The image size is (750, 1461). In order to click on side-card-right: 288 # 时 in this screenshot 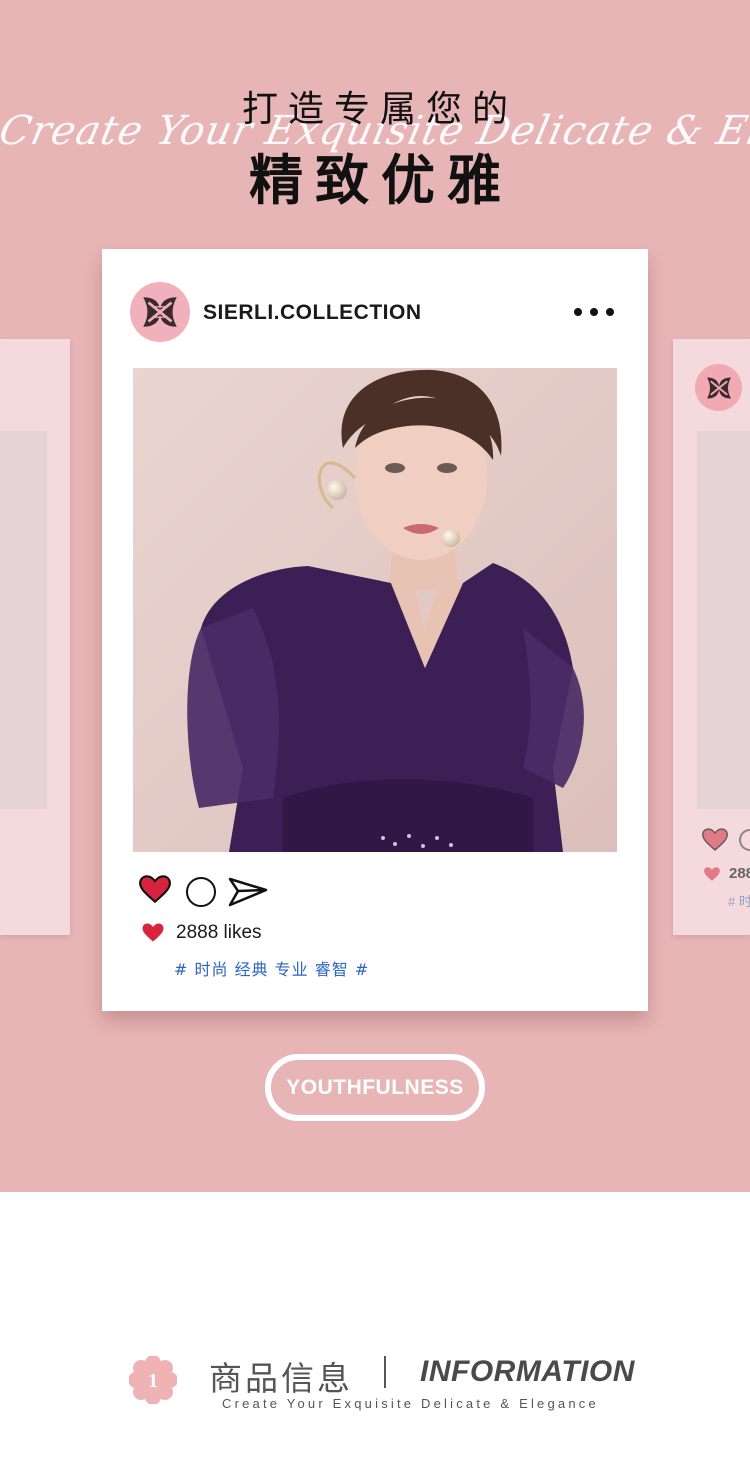, I will do `click(711, 637)`.